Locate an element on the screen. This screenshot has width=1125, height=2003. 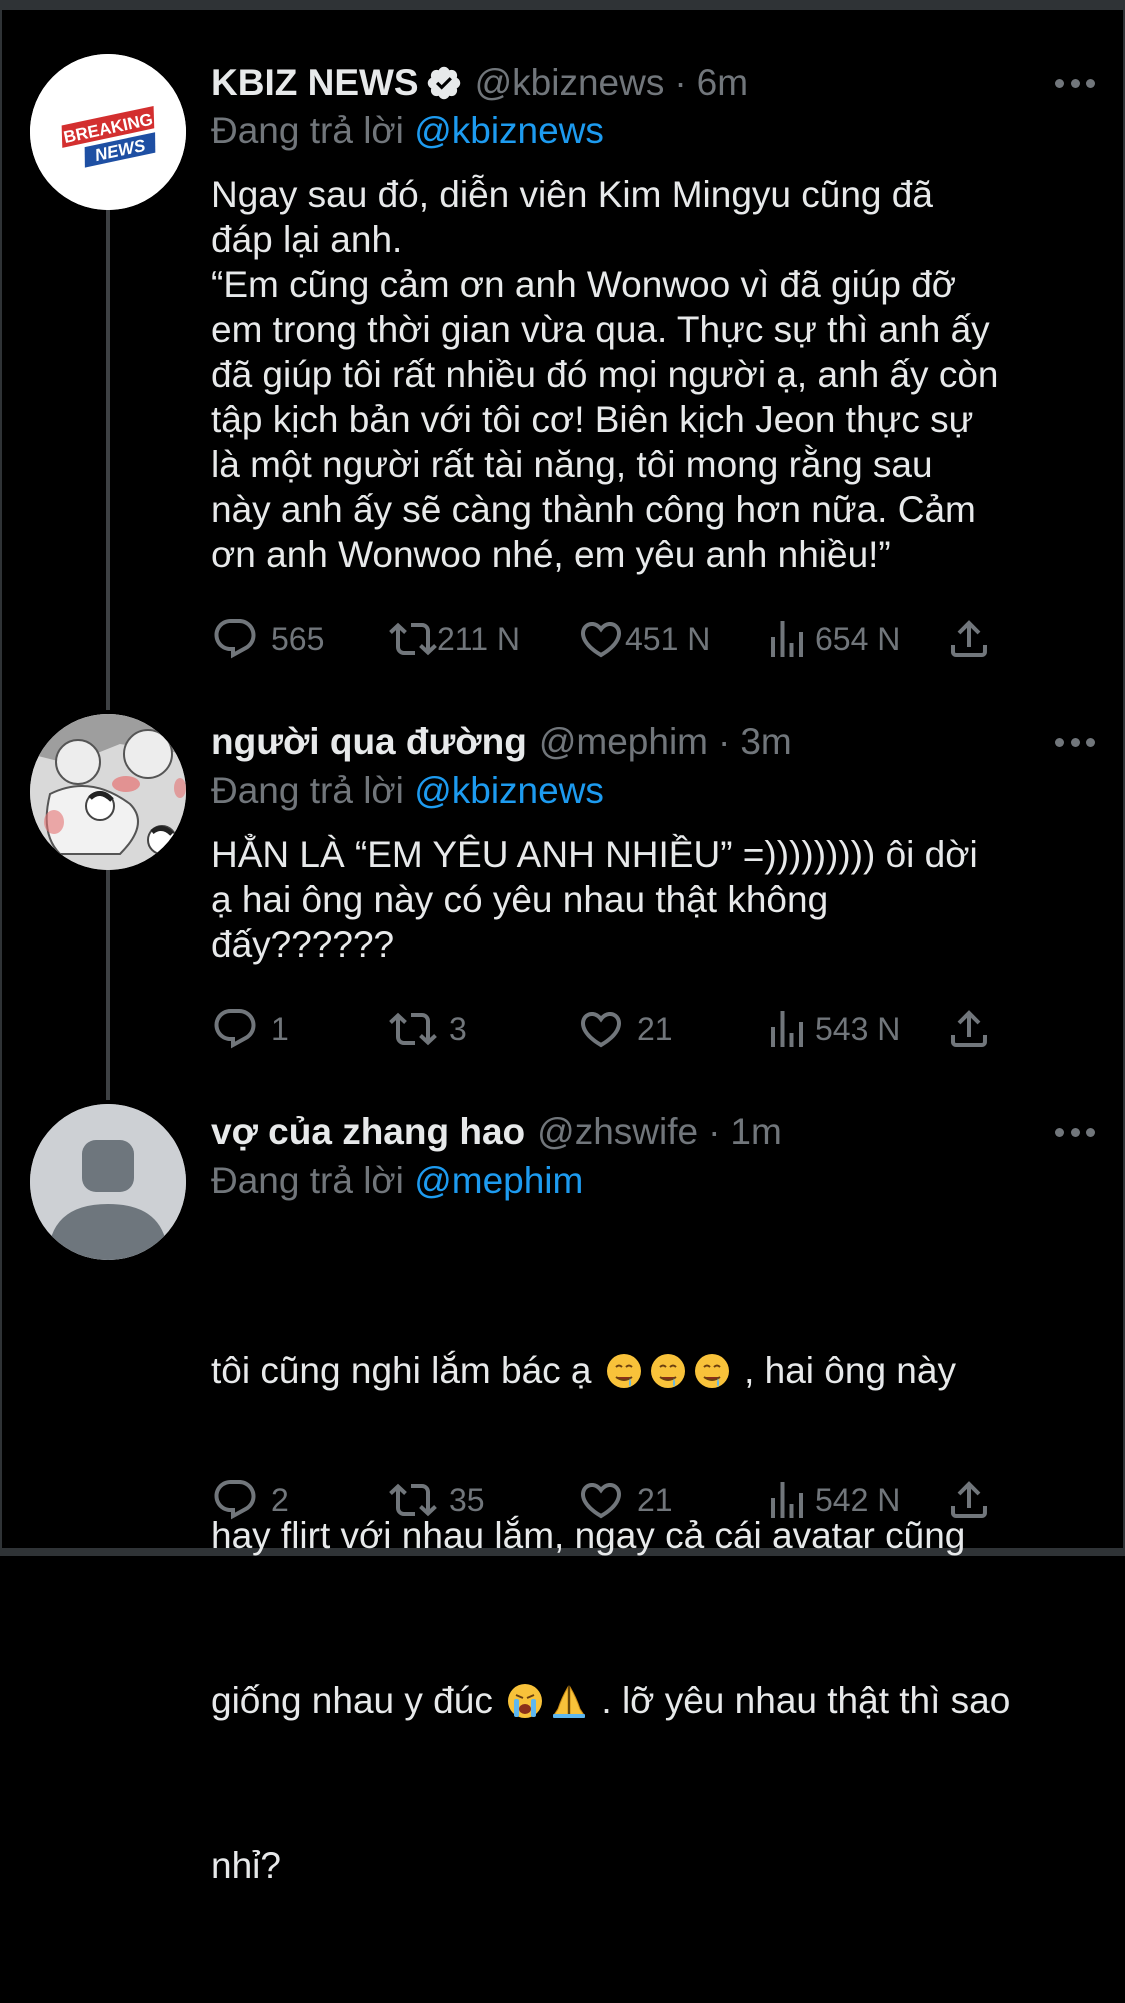
display-name: người qua đường is located at coordinates (369, 742).